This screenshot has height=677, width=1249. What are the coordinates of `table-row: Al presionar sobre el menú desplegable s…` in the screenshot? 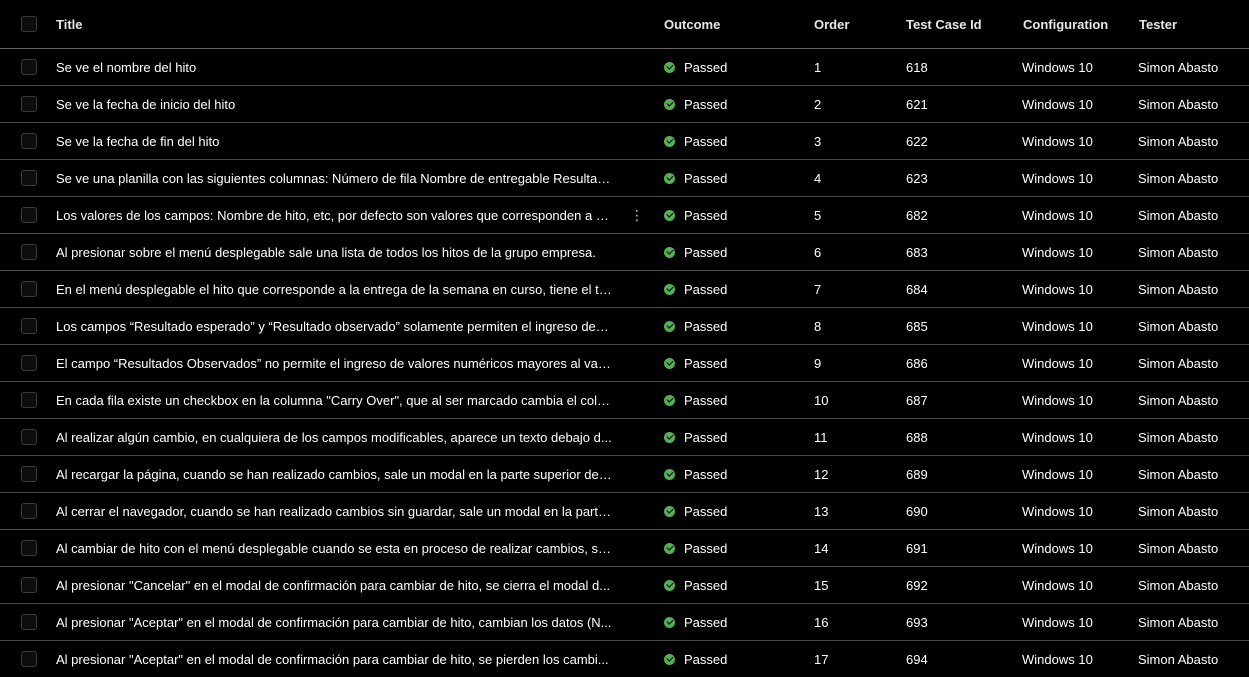 It's located at (624, 252).